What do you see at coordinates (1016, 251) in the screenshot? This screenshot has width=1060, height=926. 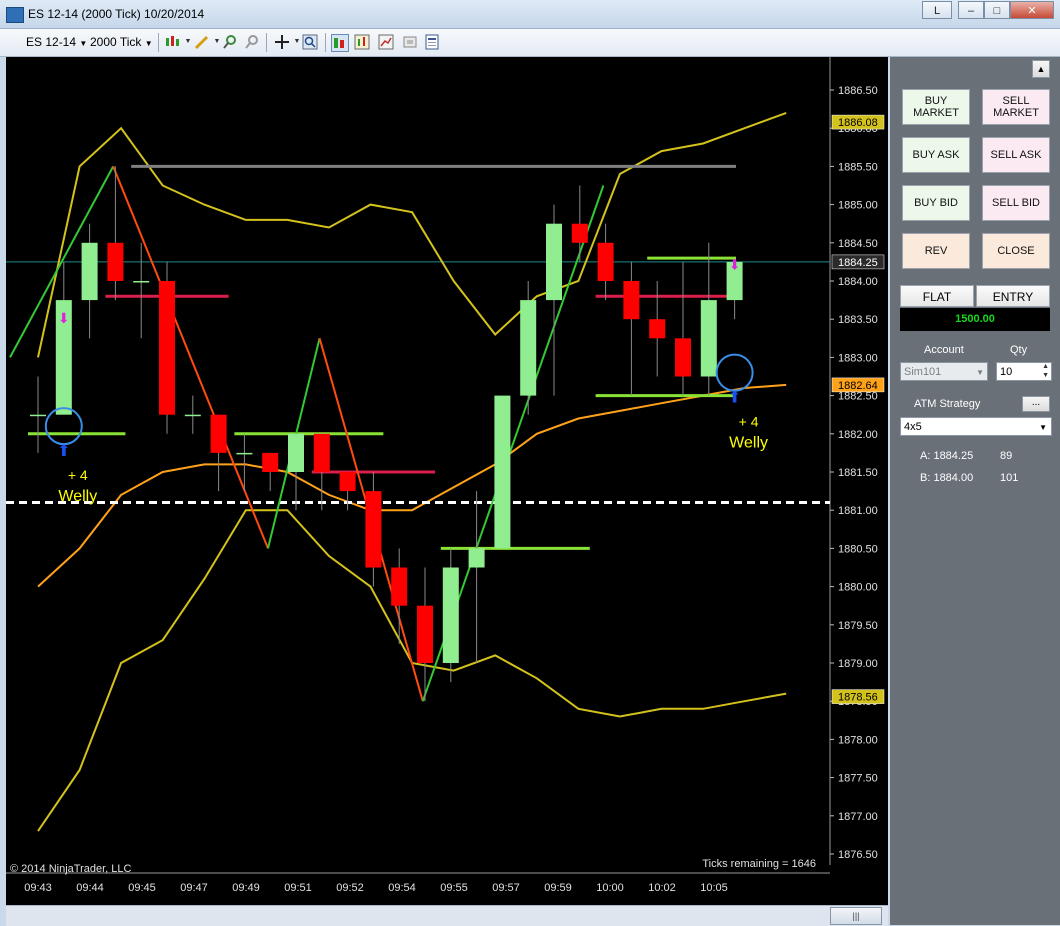 I see `close-position-button: CLOSE` at bounding box center [1016, 251].